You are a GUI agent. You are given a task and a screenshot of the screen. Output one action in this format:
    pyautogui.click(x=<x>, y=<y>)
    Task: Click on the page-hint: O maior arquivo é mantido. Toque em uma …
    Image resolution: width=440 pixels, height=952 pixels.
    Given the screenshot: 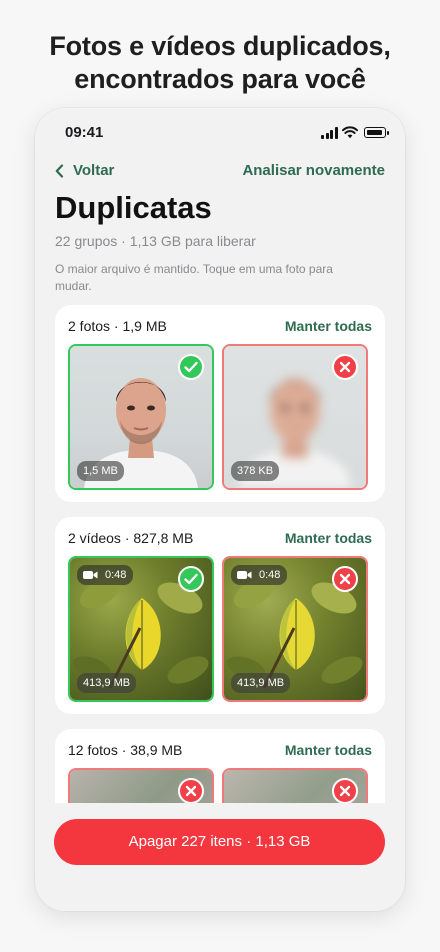 What is the action you would take?
    pyautogui.click(x=194, y=277)
    